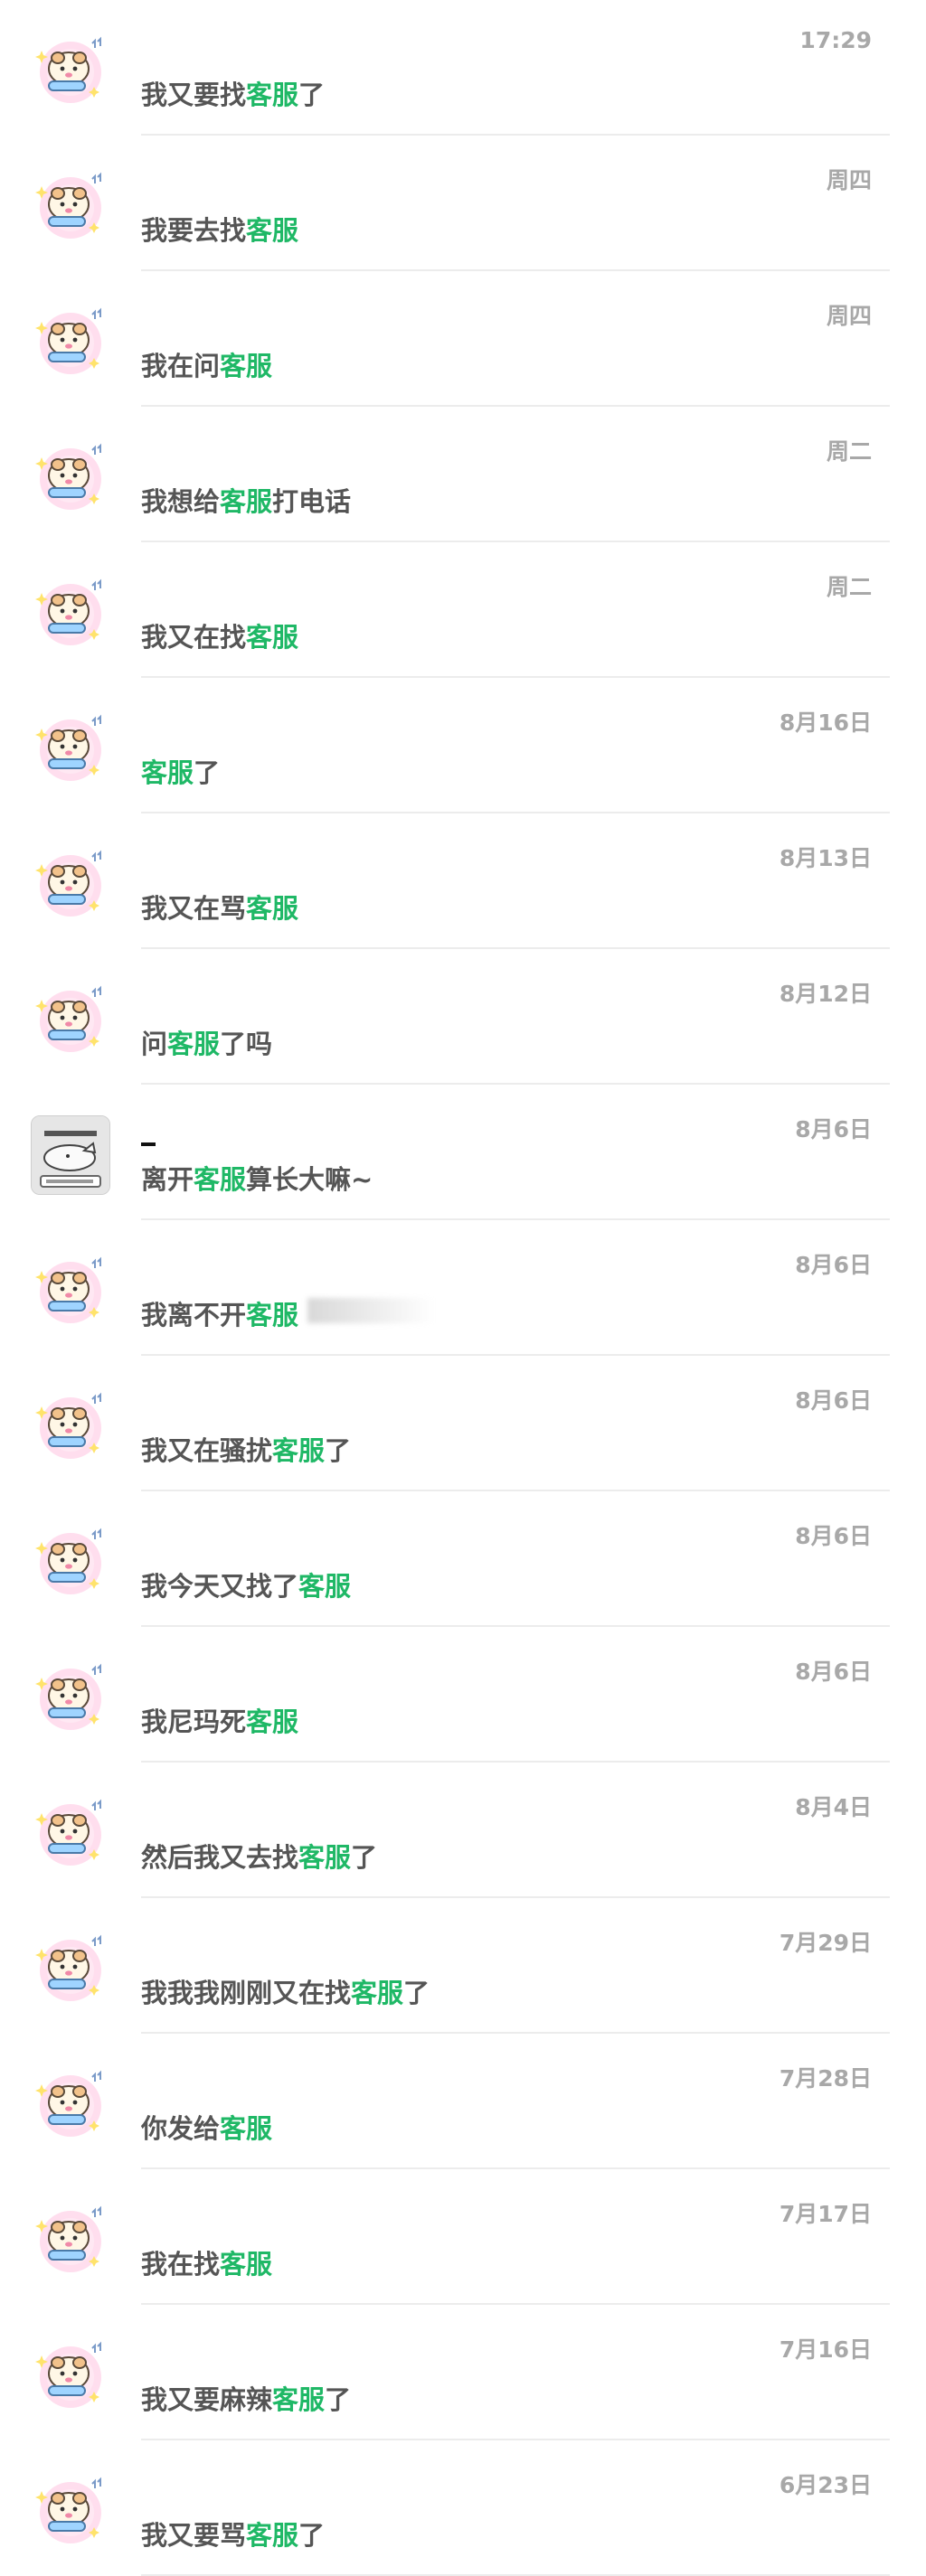 The image size is (926, 2576). I want to click on message-time: 8月4日, so click(833, 1807).